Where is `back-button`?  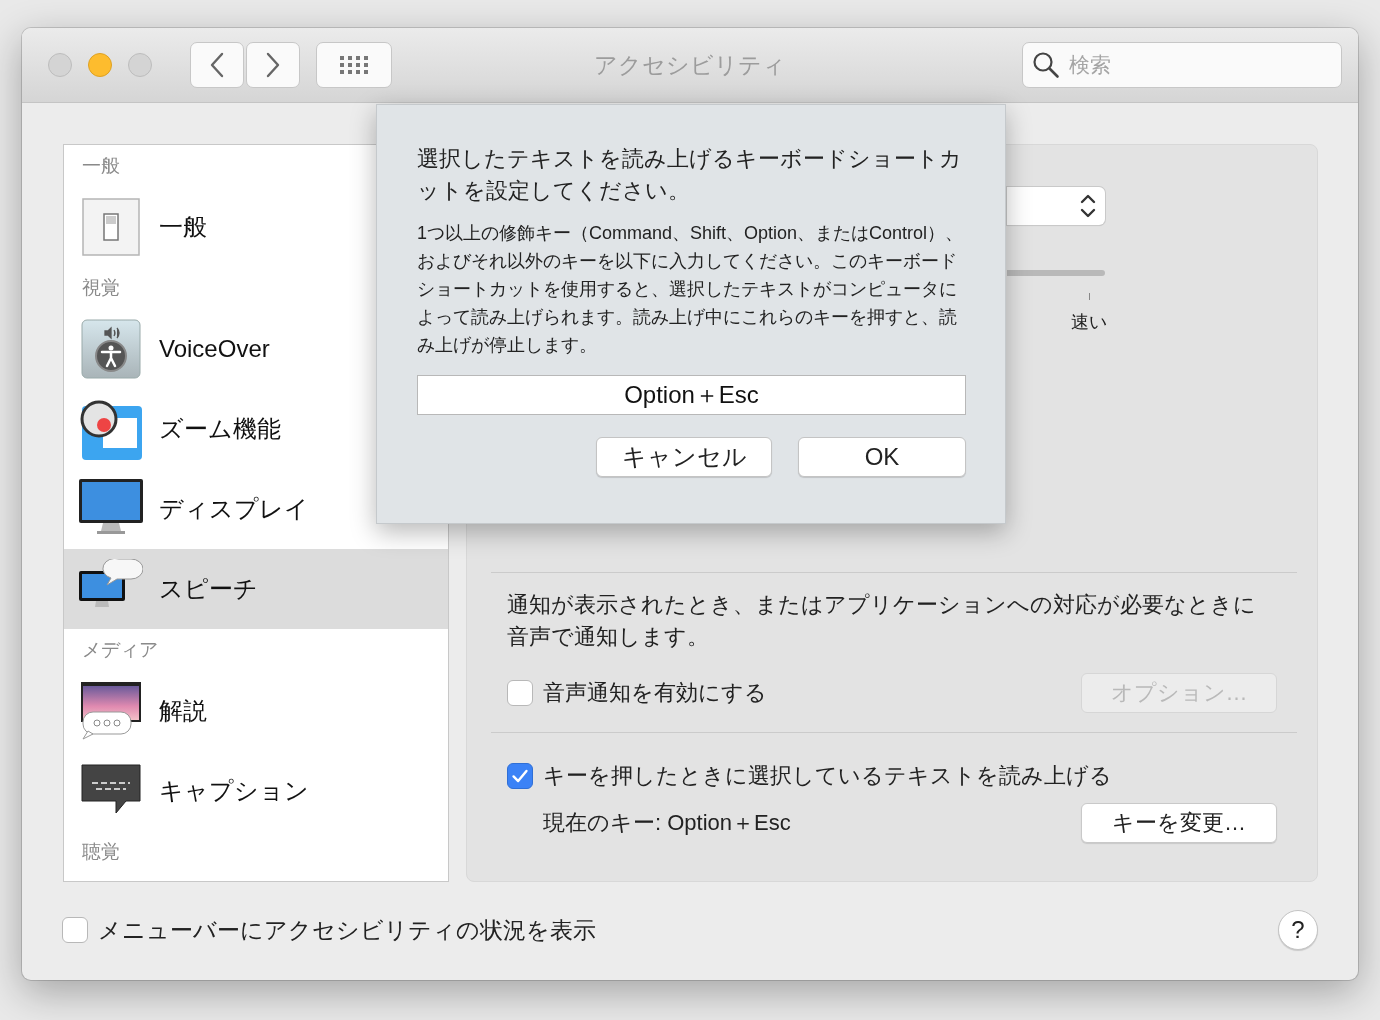
back-button is located at coordinates (217, 65).